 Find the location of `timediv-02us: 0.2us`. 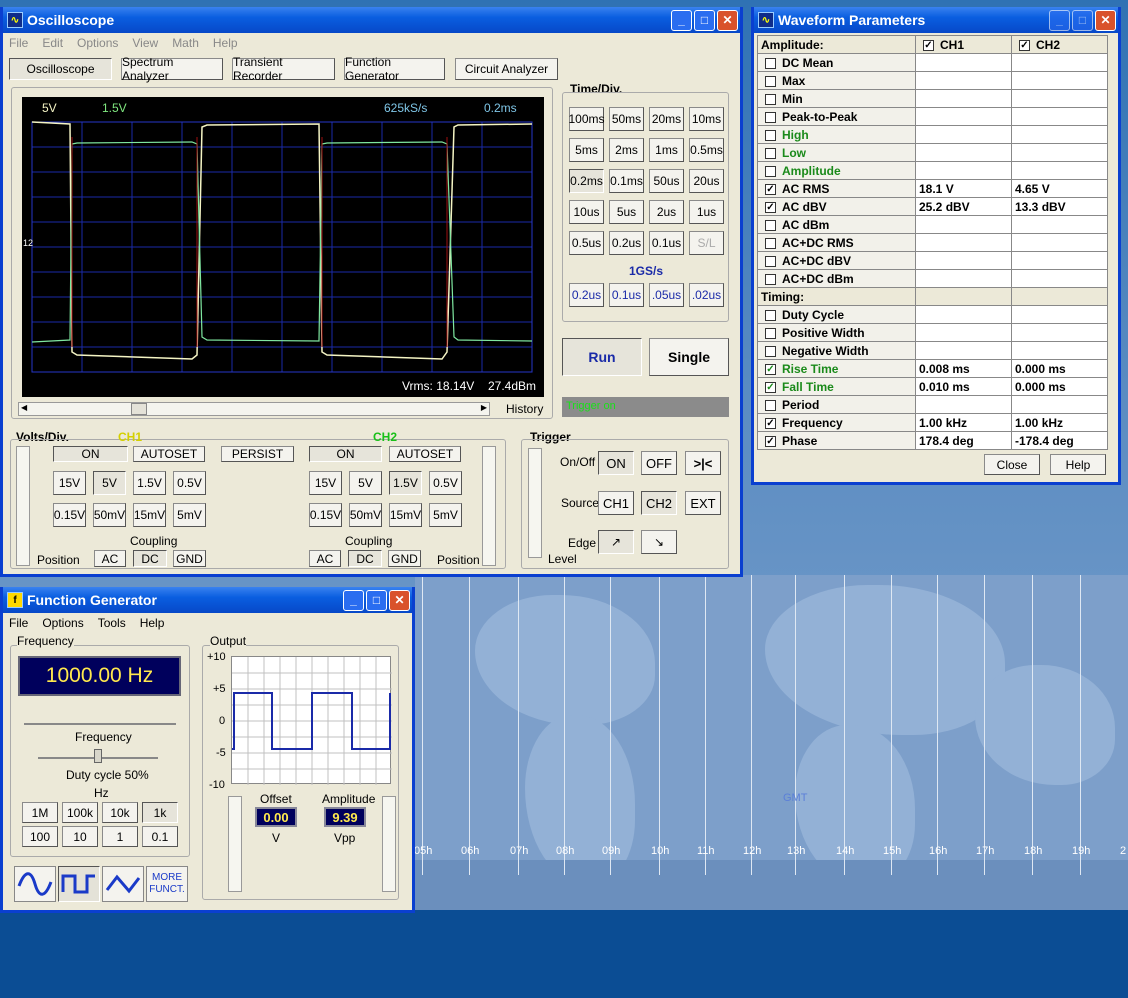

timediv-02us: 0.2us is located at coordinates (626, 243).